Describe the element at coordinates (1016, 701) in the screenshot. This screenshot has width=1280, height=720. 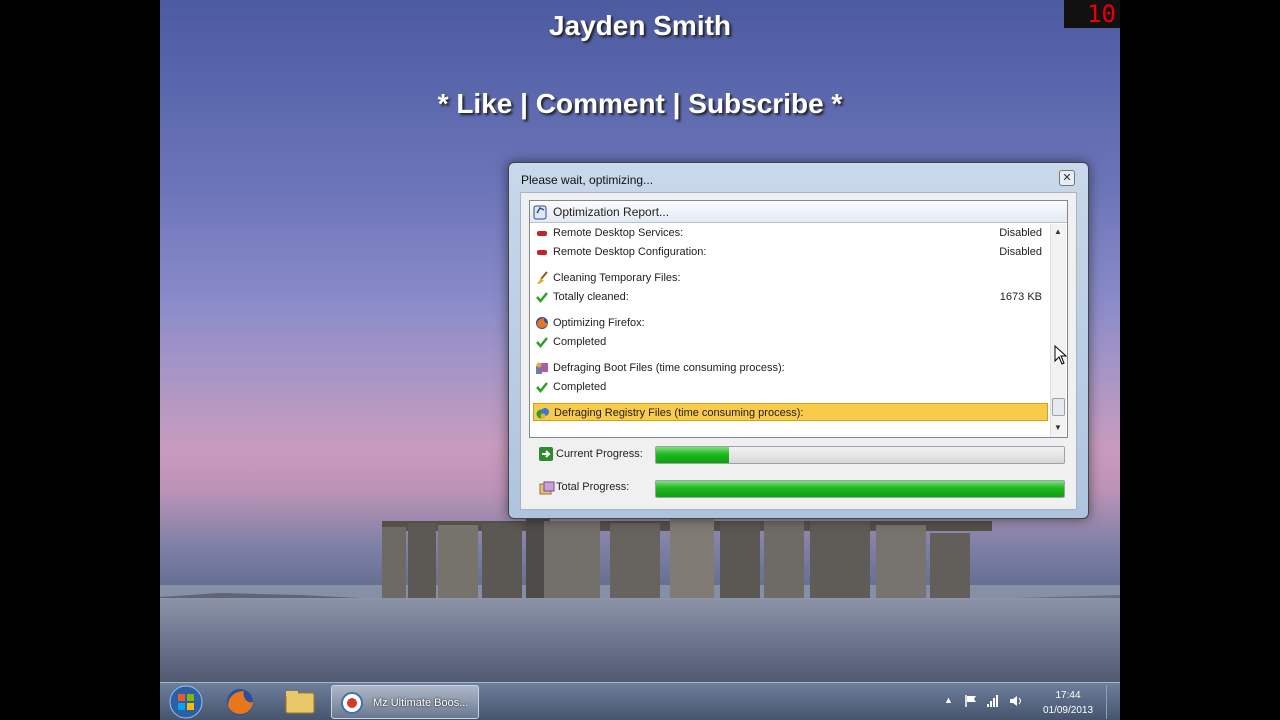
I see `volume-icon` at that location.